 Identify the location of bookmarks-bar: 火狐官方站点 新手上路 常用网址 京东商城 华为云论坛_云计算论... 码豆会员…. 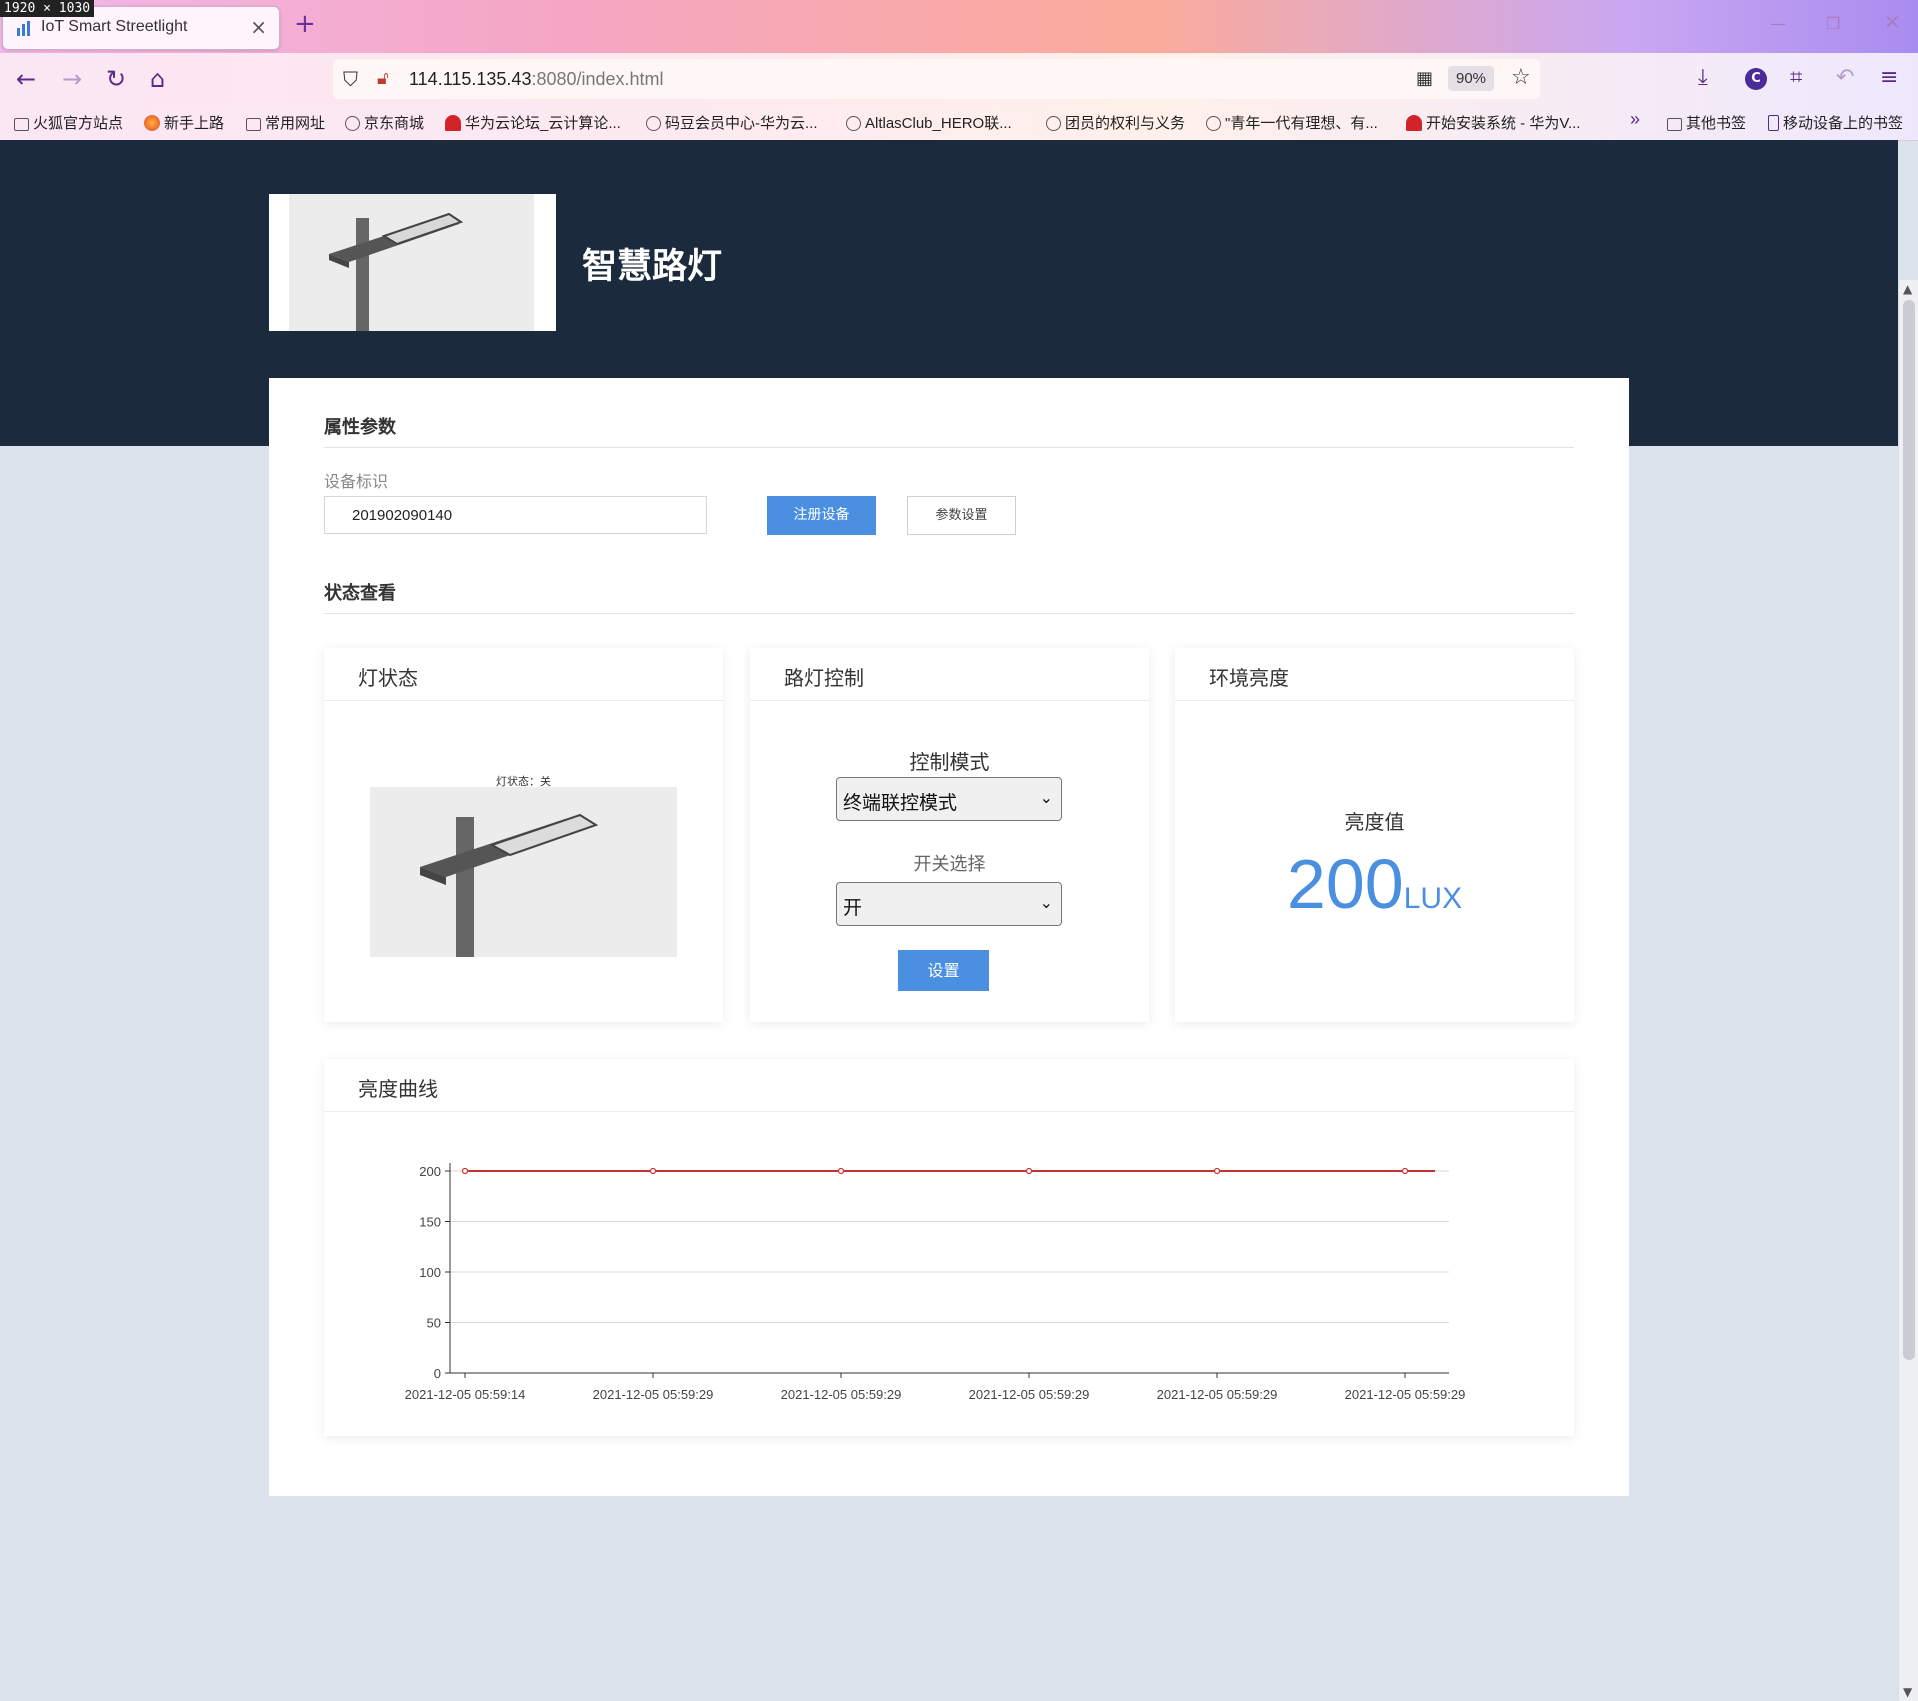
(959, 123).